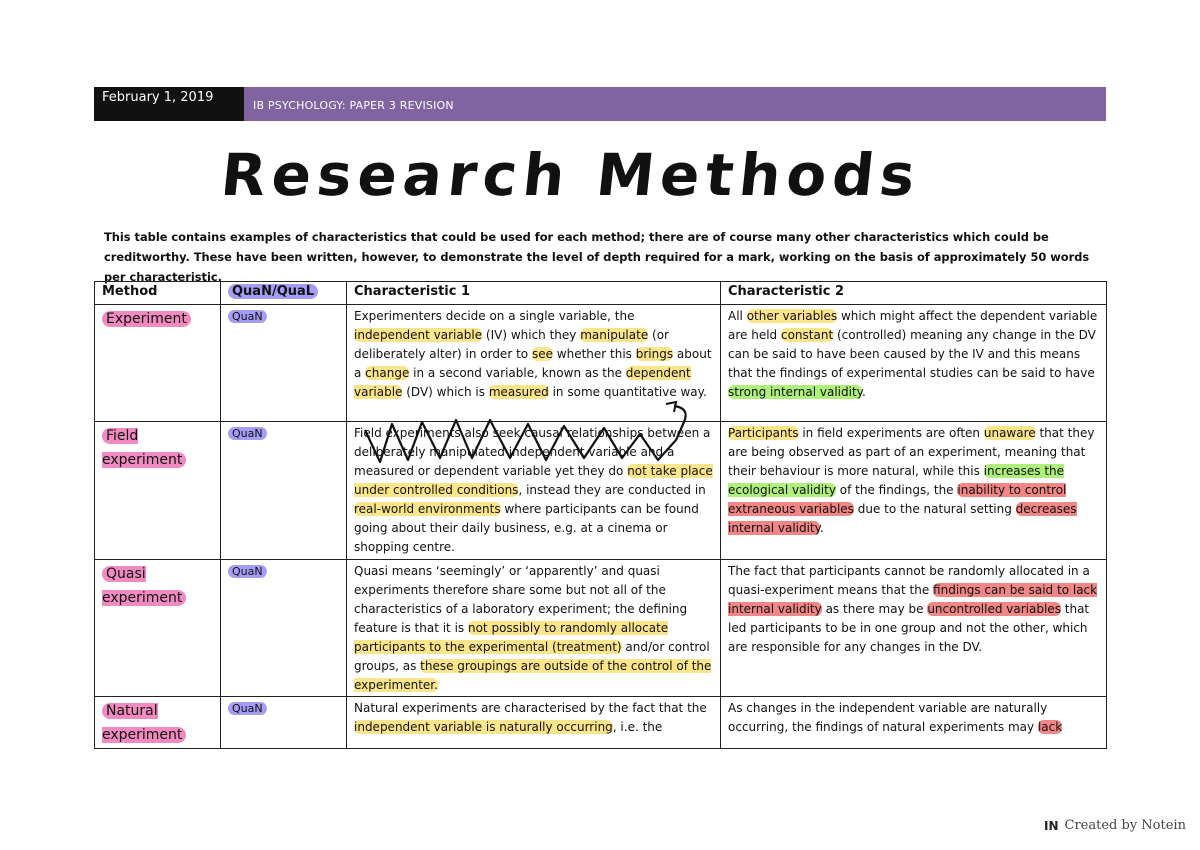  What do you see at coordinates (994, 609) in the screenshot?
I see `highlighted-text: uncontrolled variables` at bounding box center [994, 609].